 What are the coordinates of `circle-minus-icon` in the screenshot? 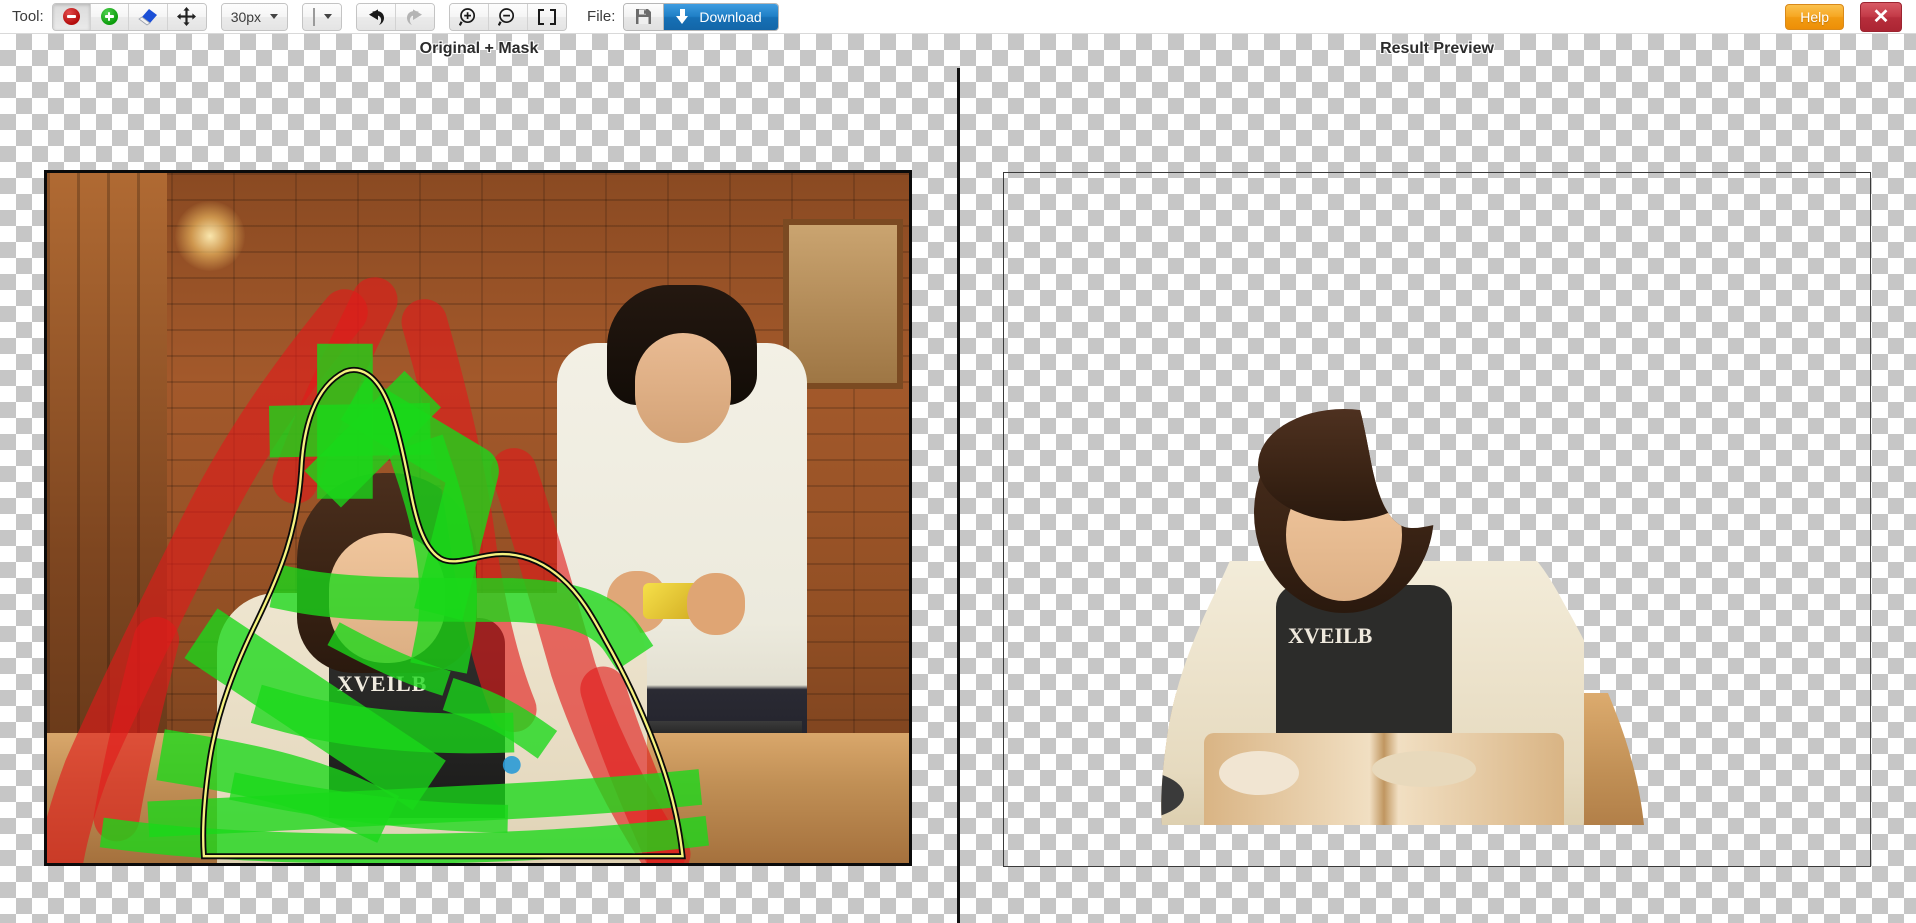 It's located at (71, 16).